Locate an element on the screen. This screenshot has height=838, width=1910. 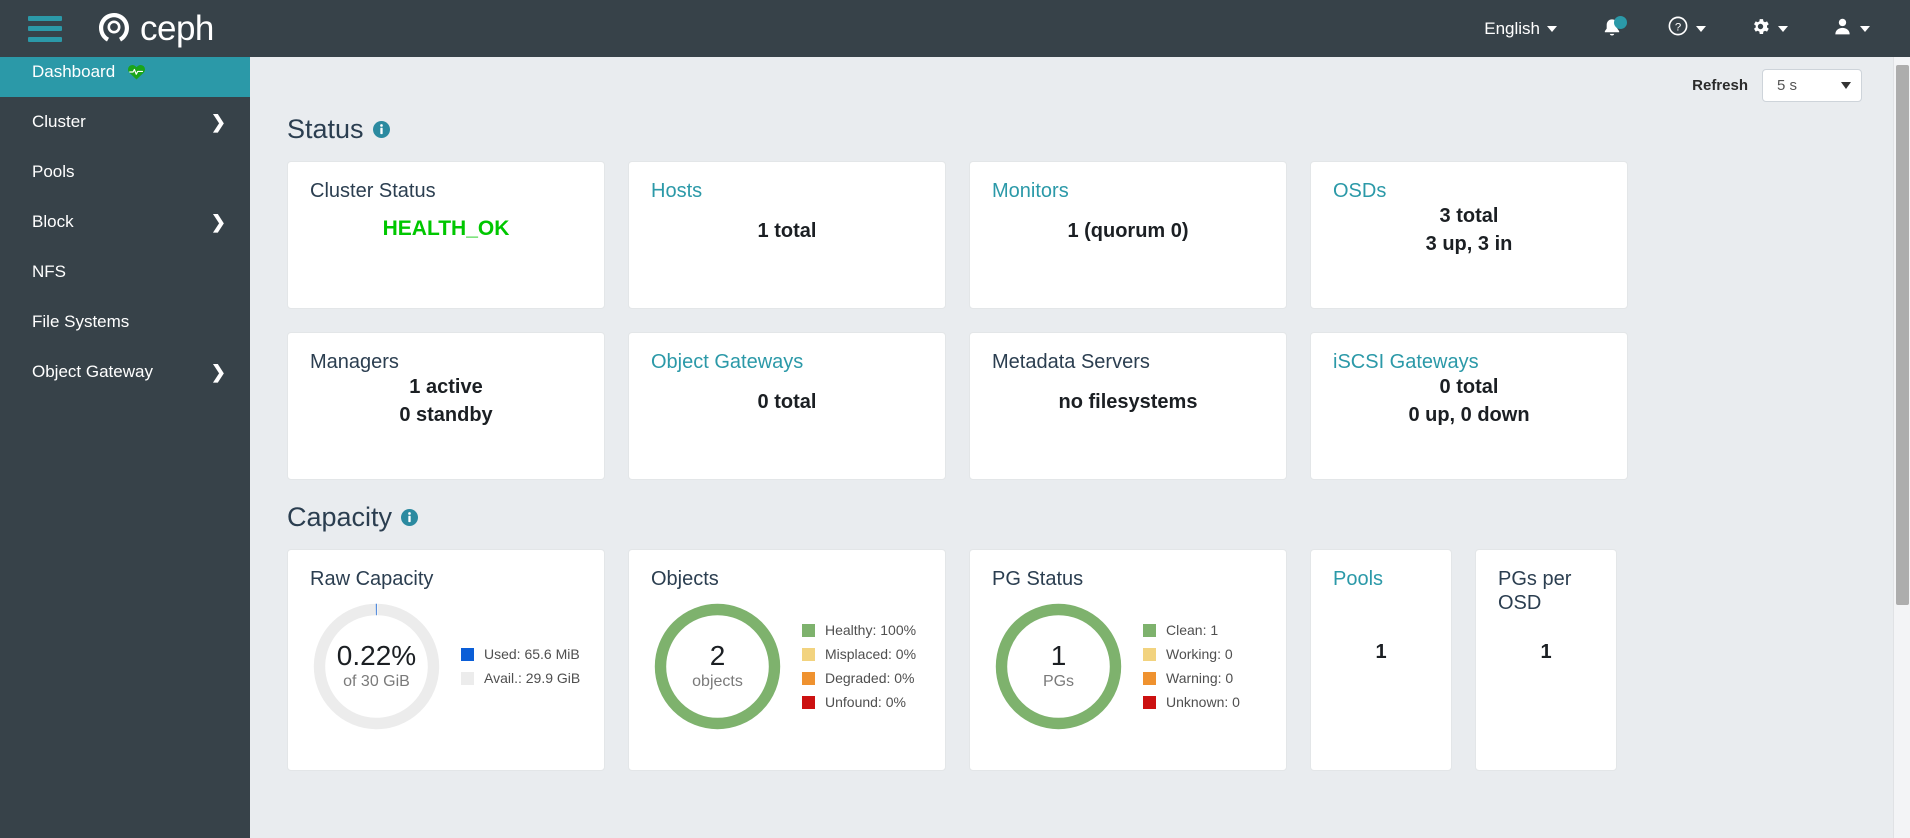
refresh-interval-select: 5 s is located at coordinates (1812, 85).